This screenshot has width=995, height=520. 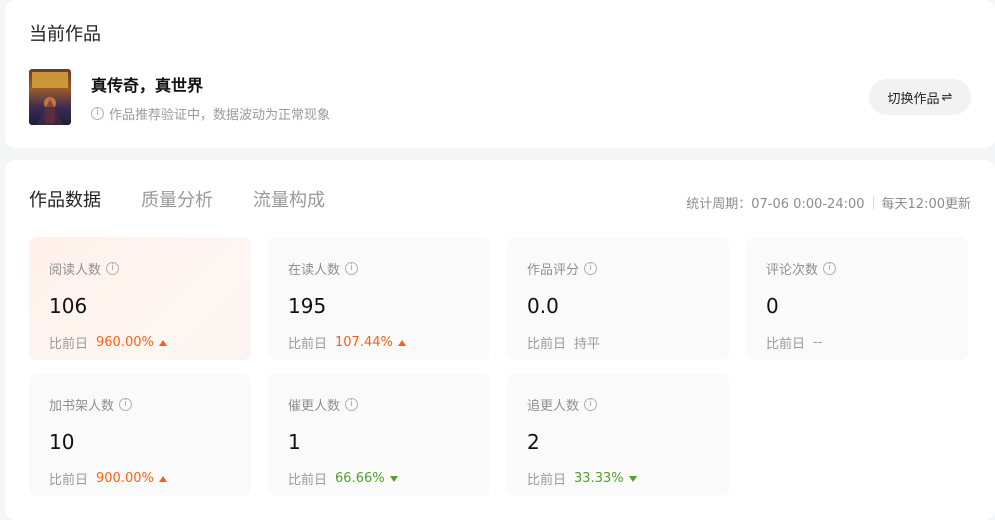 I want to click on metric-label: 阅读人数, so click(x=75, y=270).